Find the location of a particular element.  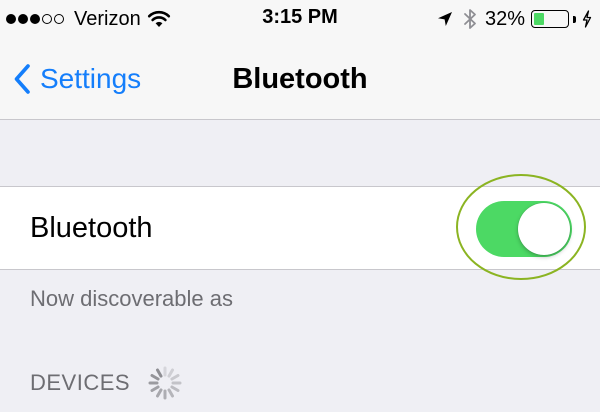

battery-icon is located at coordinates (550, 19).